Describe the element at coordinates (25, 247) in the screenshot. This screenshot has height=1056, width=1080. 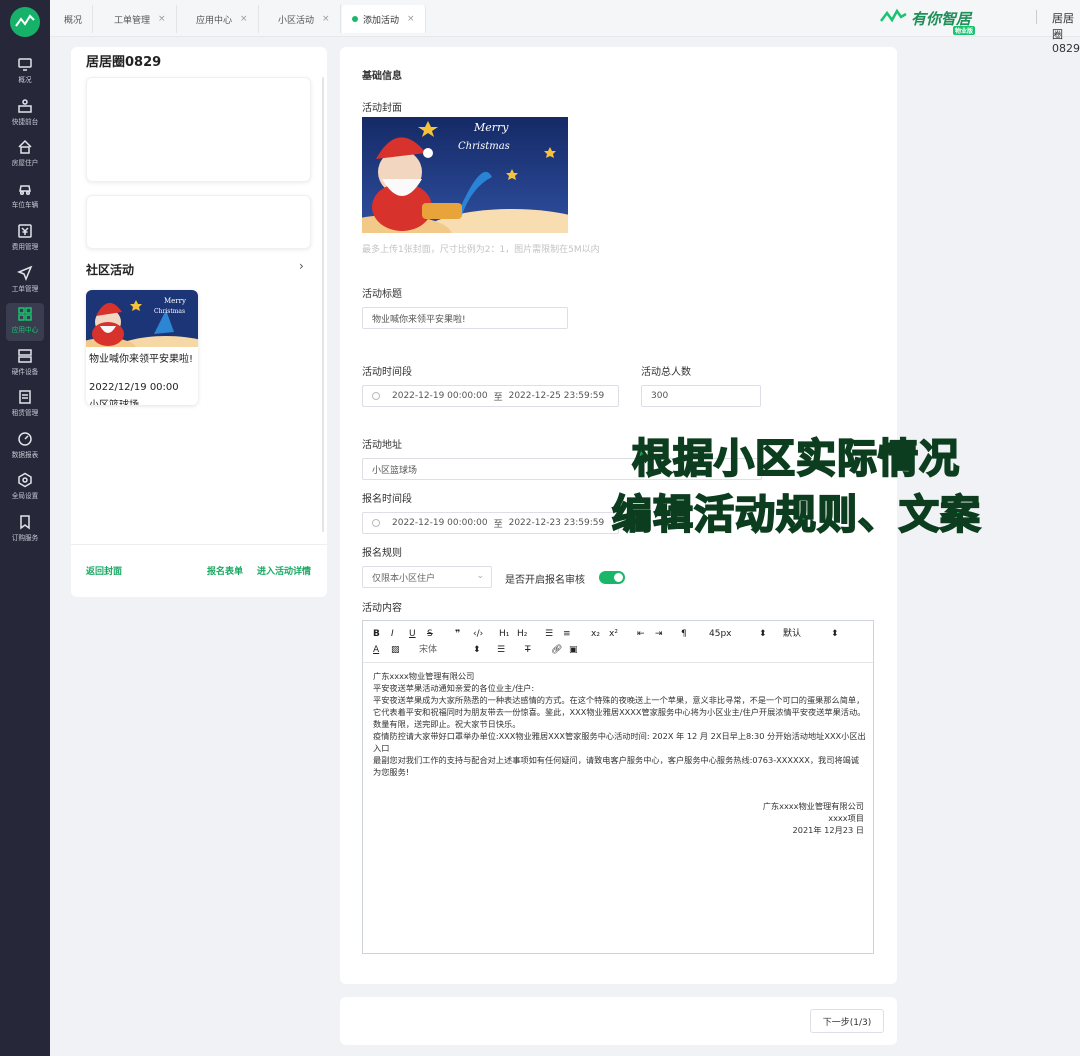
I see `sidebar-item-label: 费用管理` at that location.